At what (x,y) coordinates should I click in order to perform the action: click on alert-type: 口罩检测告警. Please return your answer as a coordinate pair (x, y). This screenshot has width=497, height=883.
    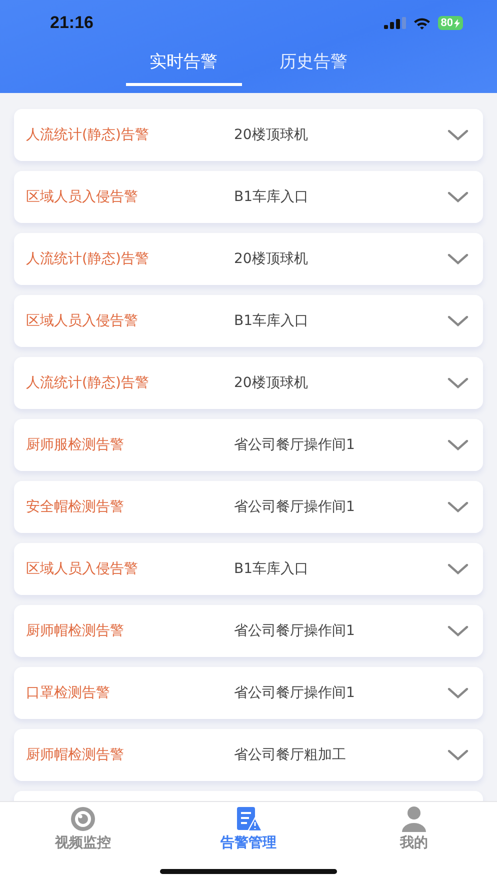
    Looking at the image, I should click on (68, 693).